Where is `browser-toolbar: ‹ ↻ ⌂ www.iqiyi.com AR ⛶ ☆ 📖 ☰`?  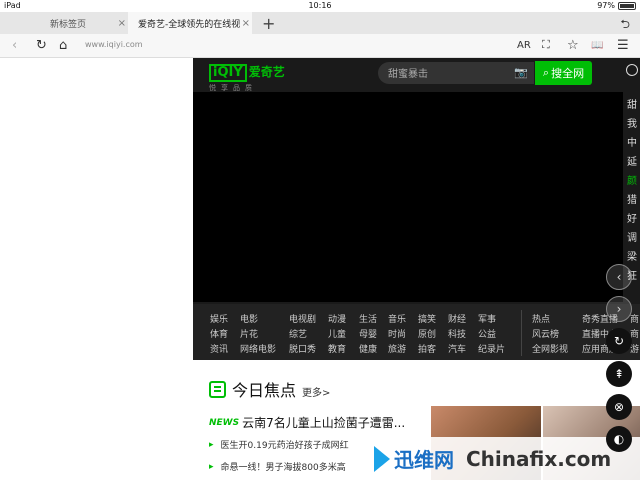 browser-toolbar: ‹ ↻ ⌂ www.iqiyi.com AR ⛶ ☆ 📖 ☰ is located at coordinates (320, 46).